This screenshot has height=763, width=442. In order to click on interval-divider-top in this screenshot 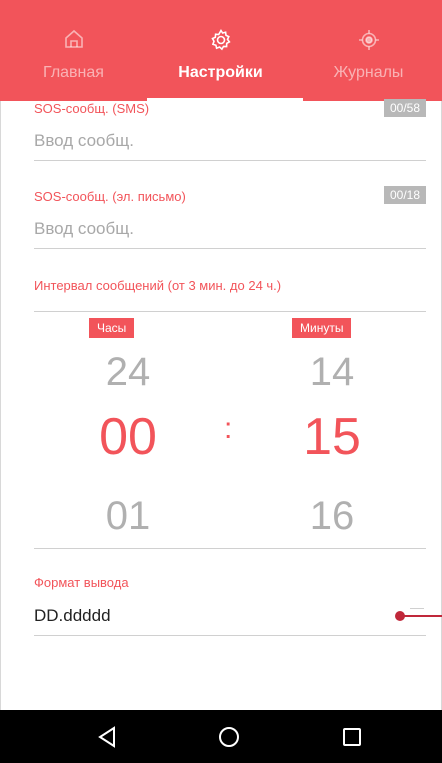, I will do `click(230, 311)`.